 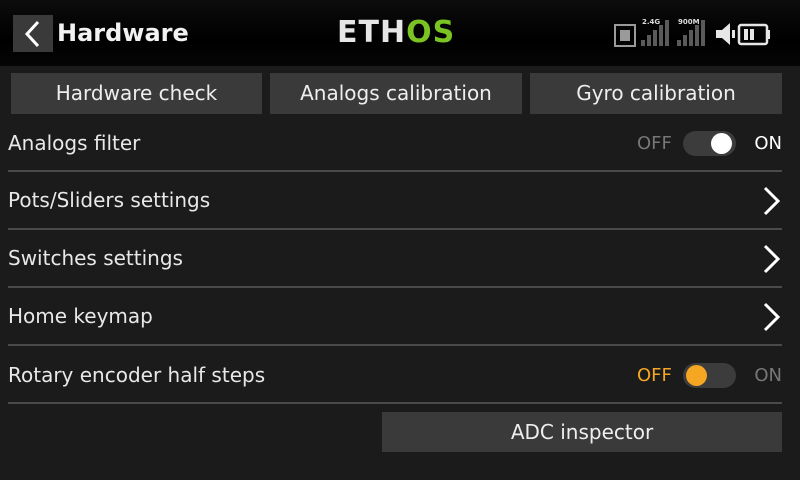 I want to click on signal-24g-icon: 2.4G, so click(x=655, y=32).